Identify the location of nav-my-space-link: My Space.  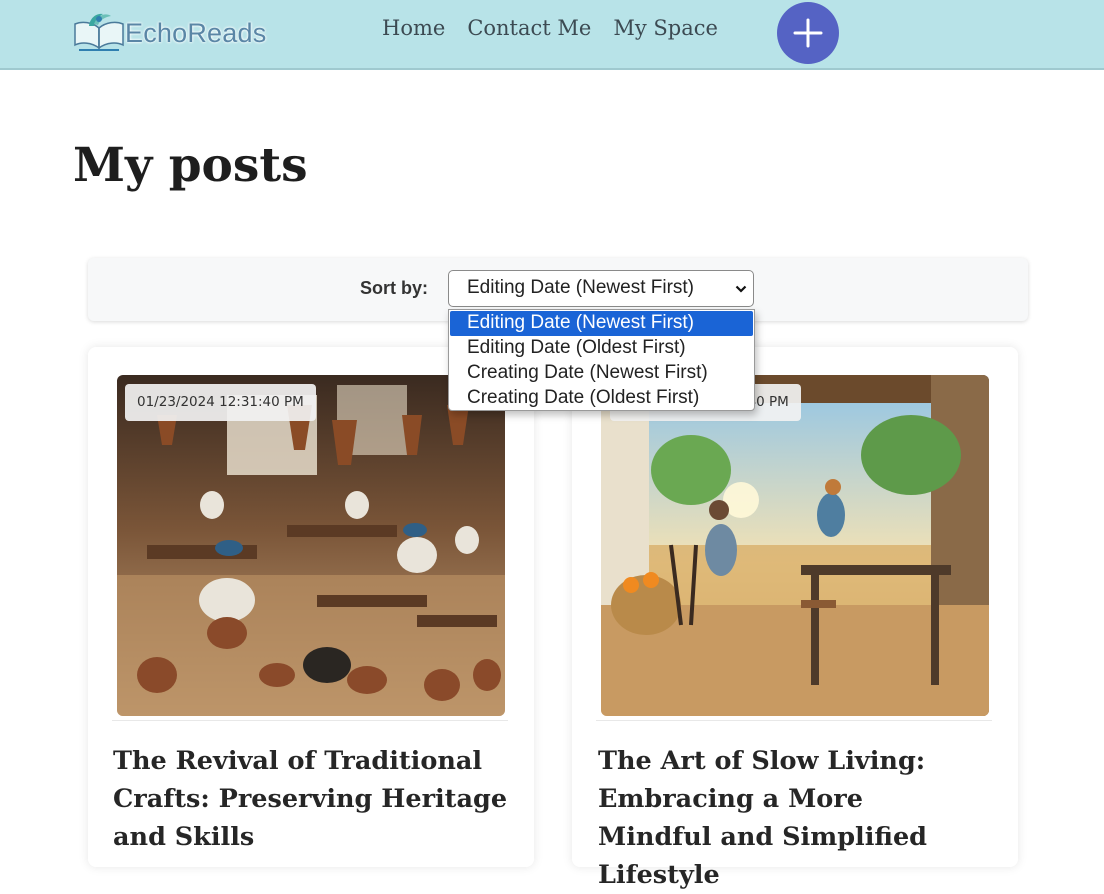
(665, 28).